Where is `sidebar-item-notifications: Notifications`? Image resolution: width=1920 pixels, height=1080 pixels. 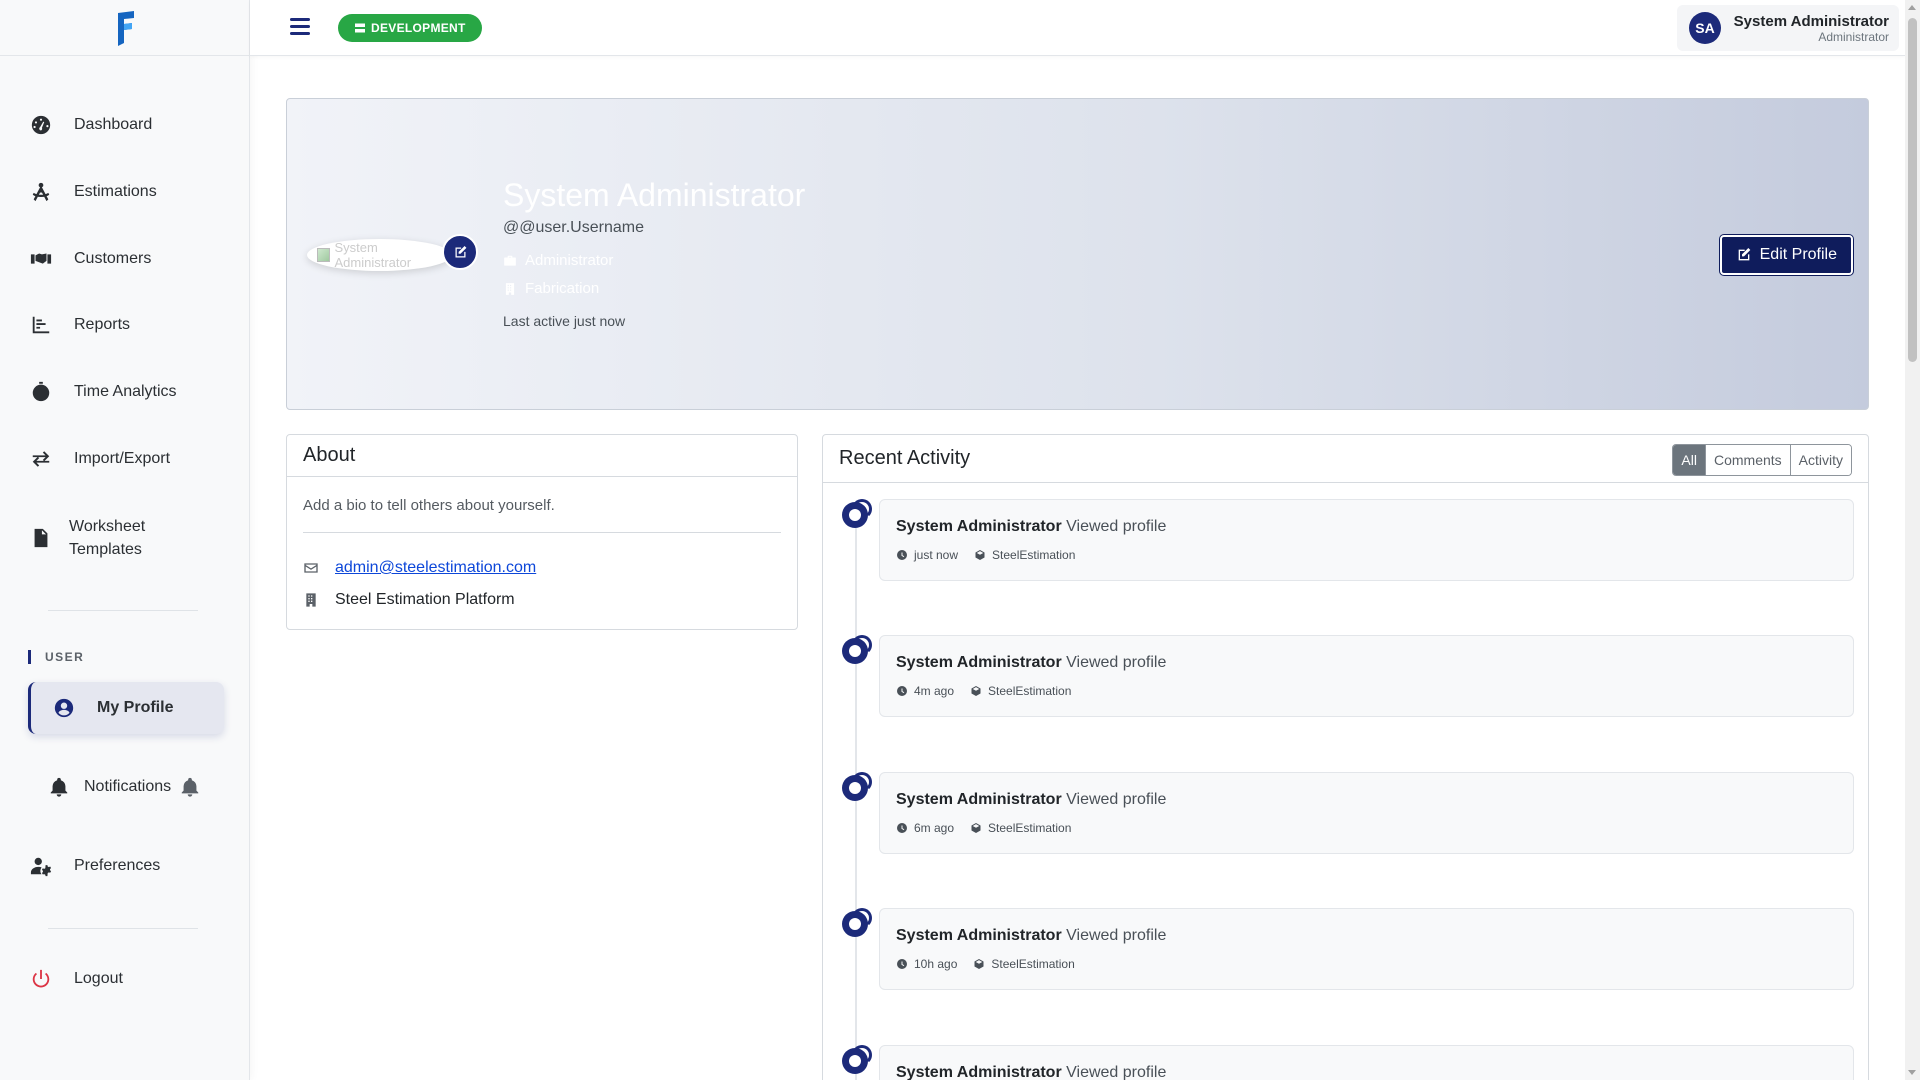
sidebar-item-notifications: Notifications is located at coordinates (134, 787).